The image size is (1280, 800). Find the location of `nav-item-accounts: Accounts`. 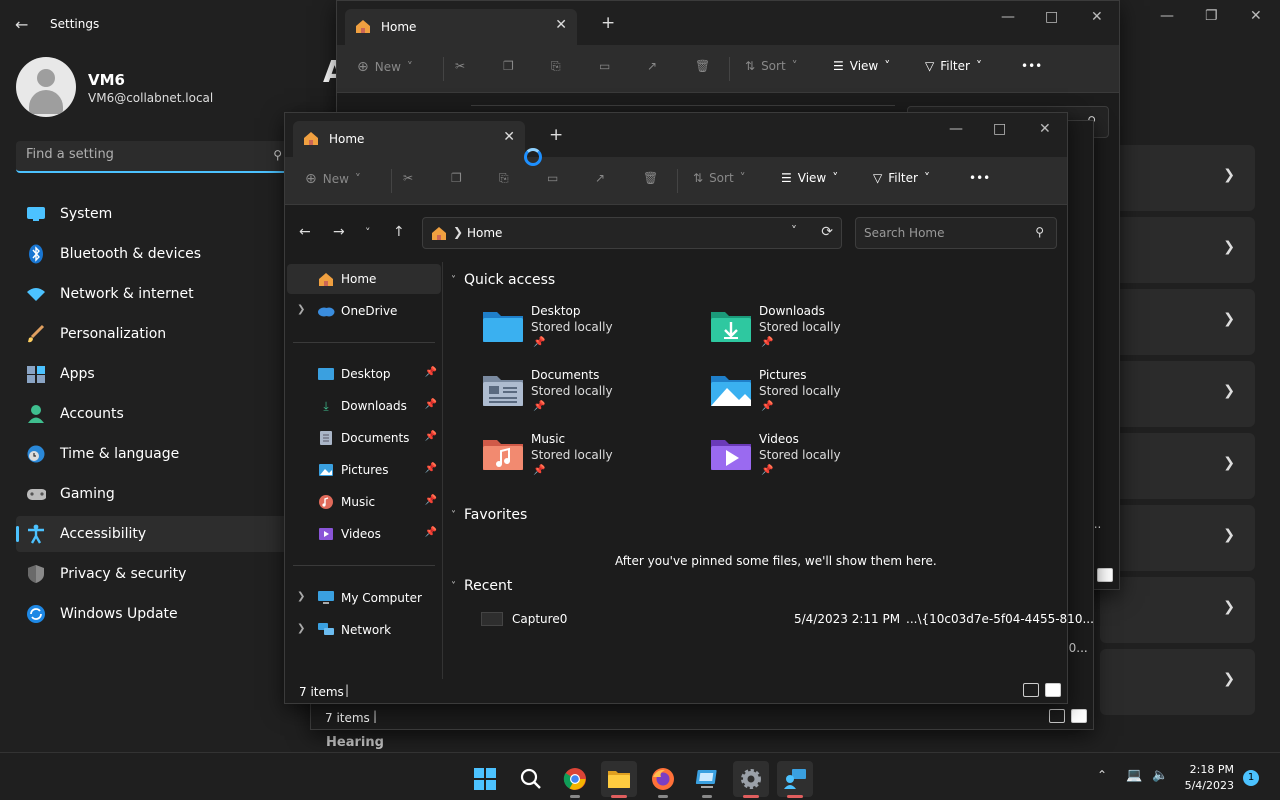

nav-item-accounts: Accounts is located at coordinates (152, 414).